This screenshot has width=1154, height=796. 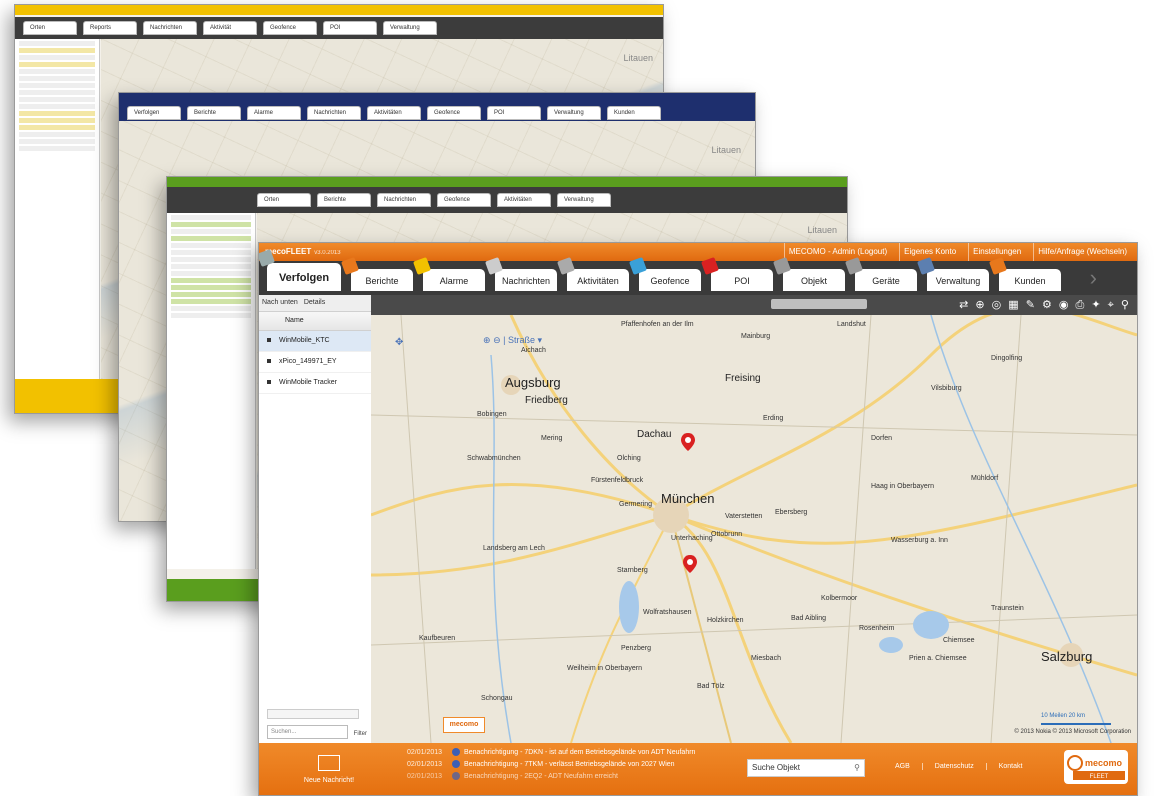 What do you see at coordinates (902, 766) in the screenshot?
I see `footer-link-agb: AGB` at bounding box center [902, 766].